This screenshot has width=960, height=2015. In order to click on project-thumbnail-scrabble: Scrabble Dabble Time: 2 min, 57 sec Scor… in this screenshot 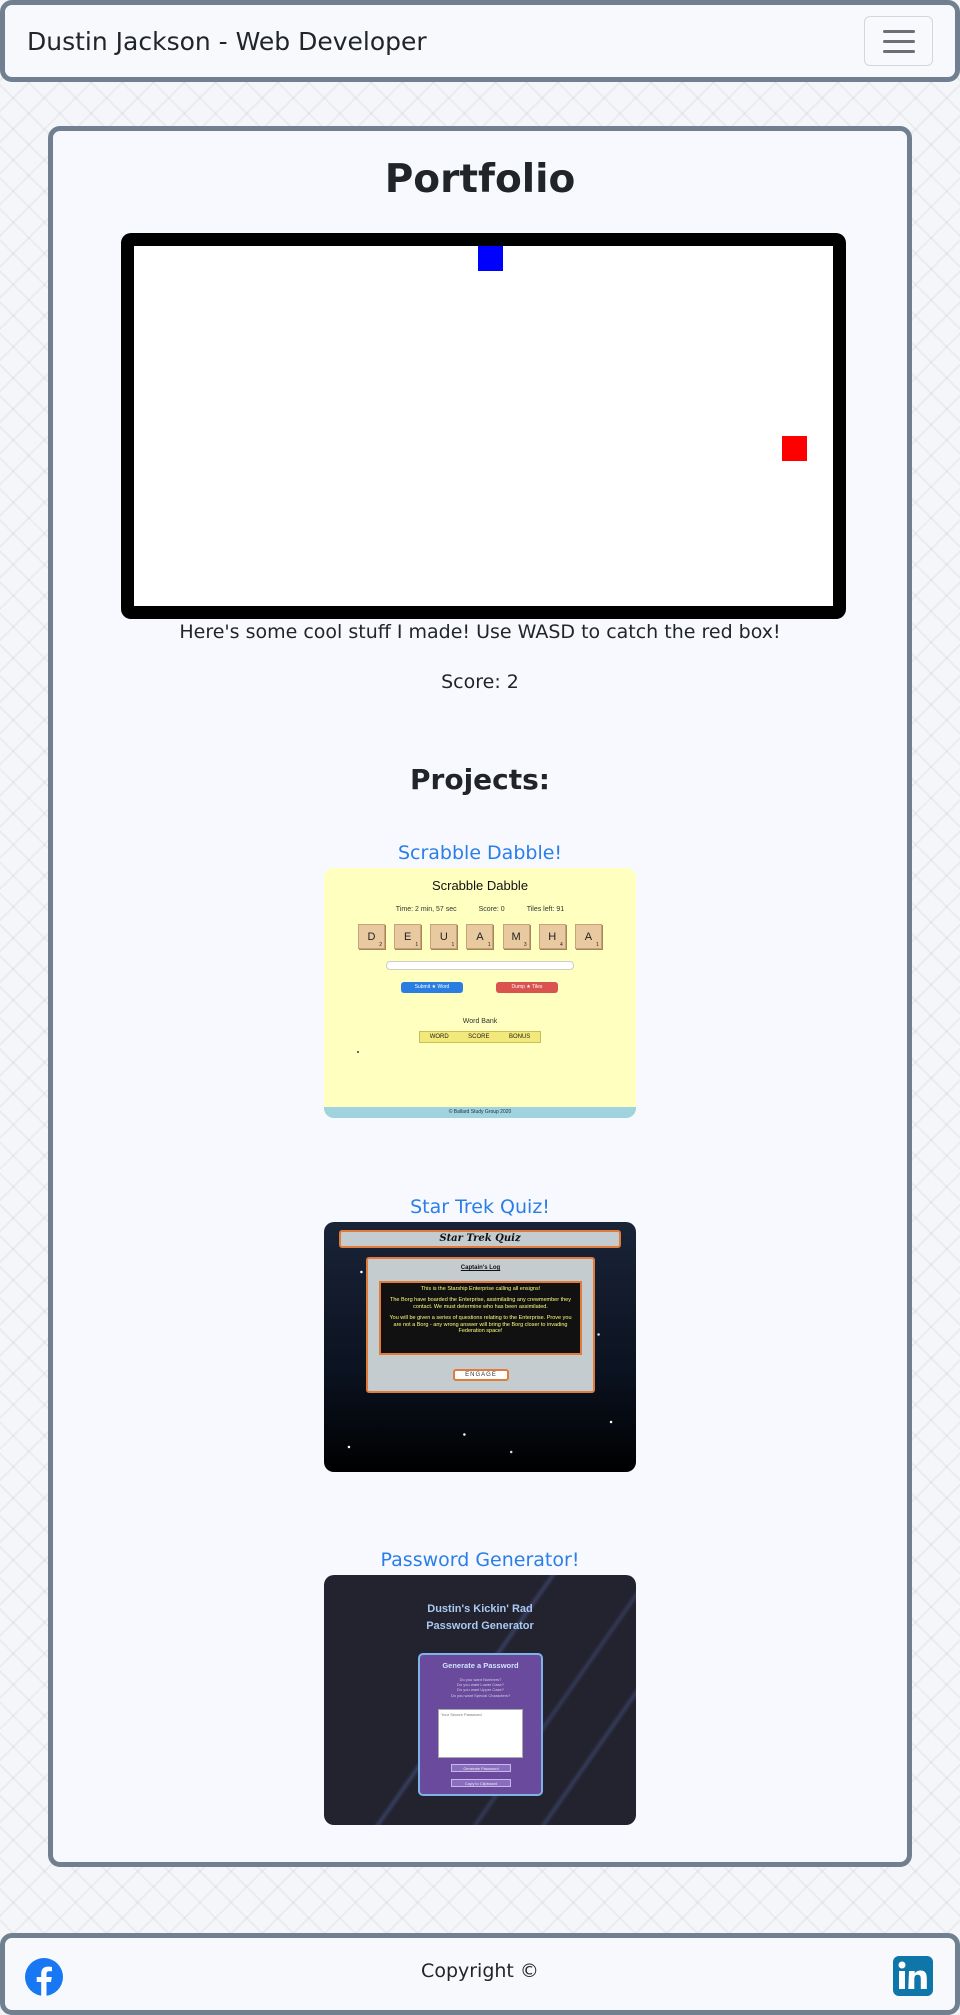, I will do `click(480, 993)`.